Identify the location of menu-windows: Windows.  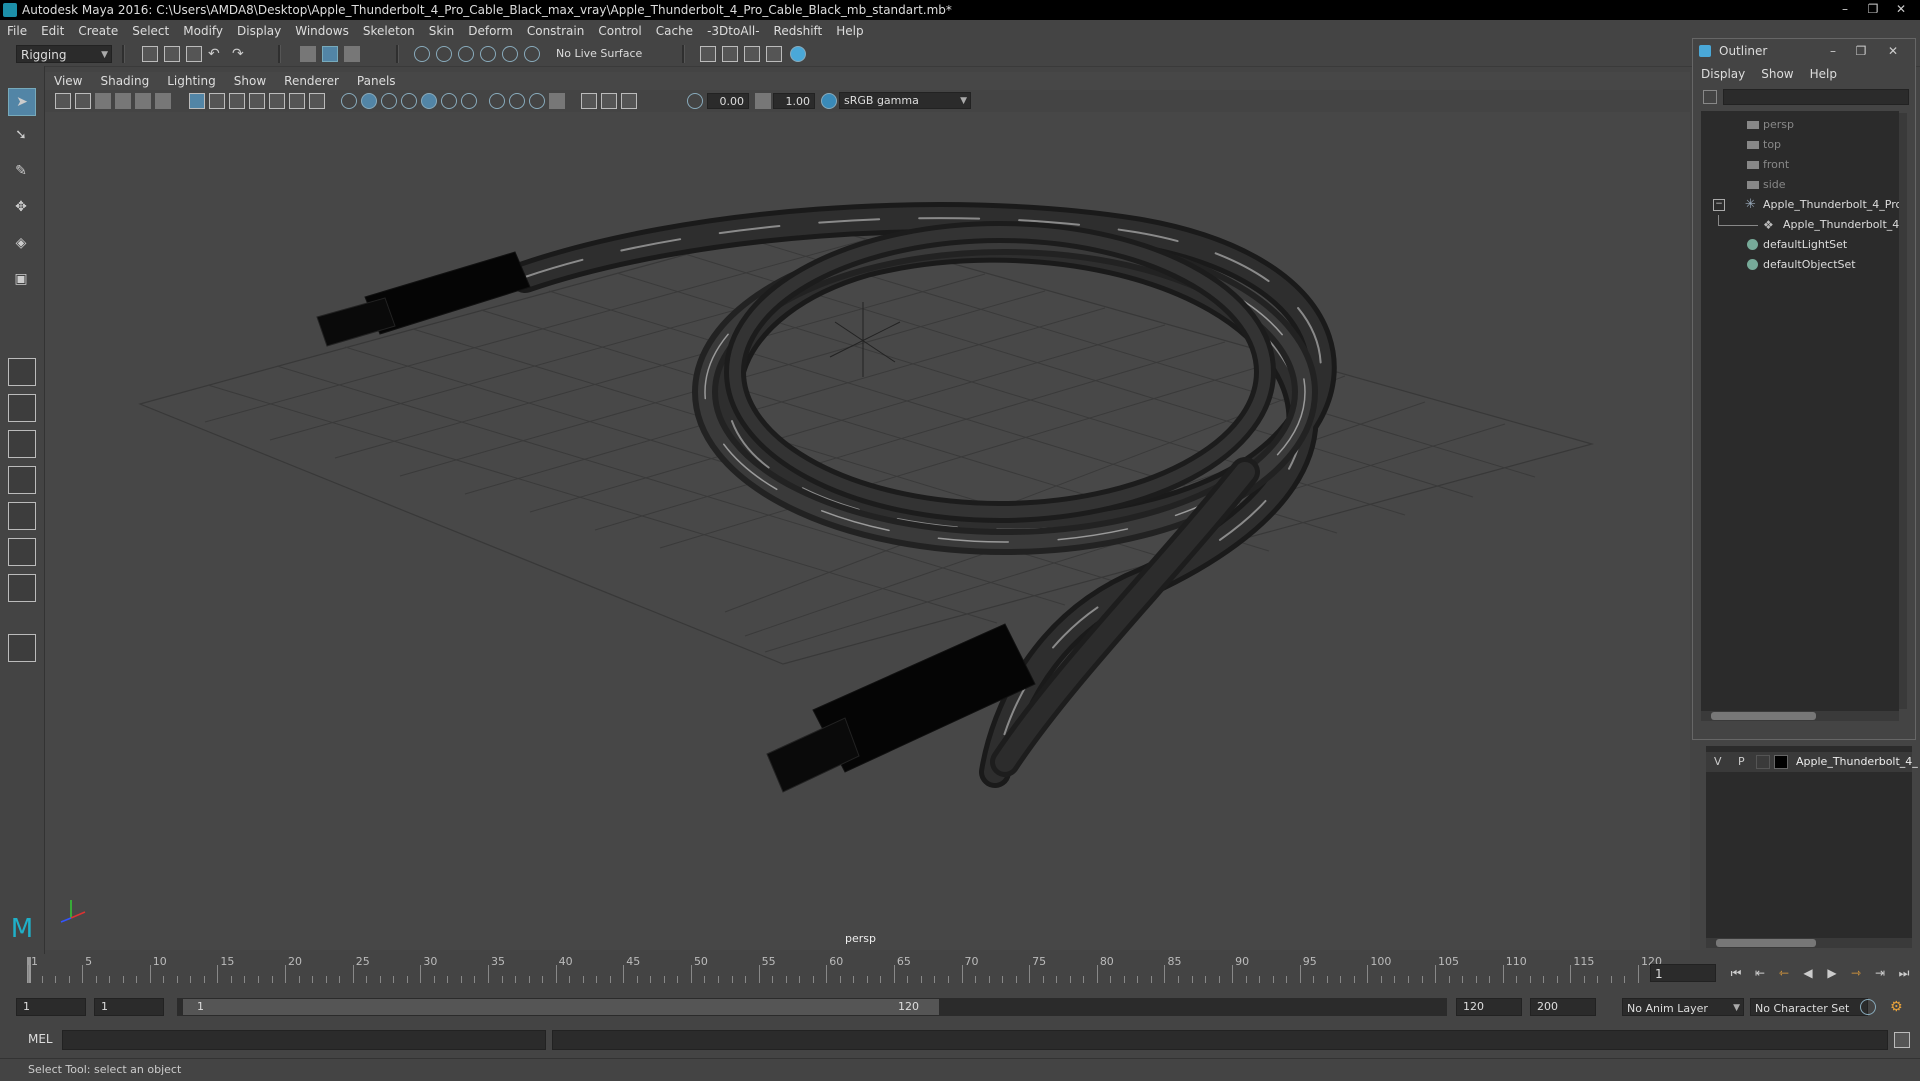
(322, 31).